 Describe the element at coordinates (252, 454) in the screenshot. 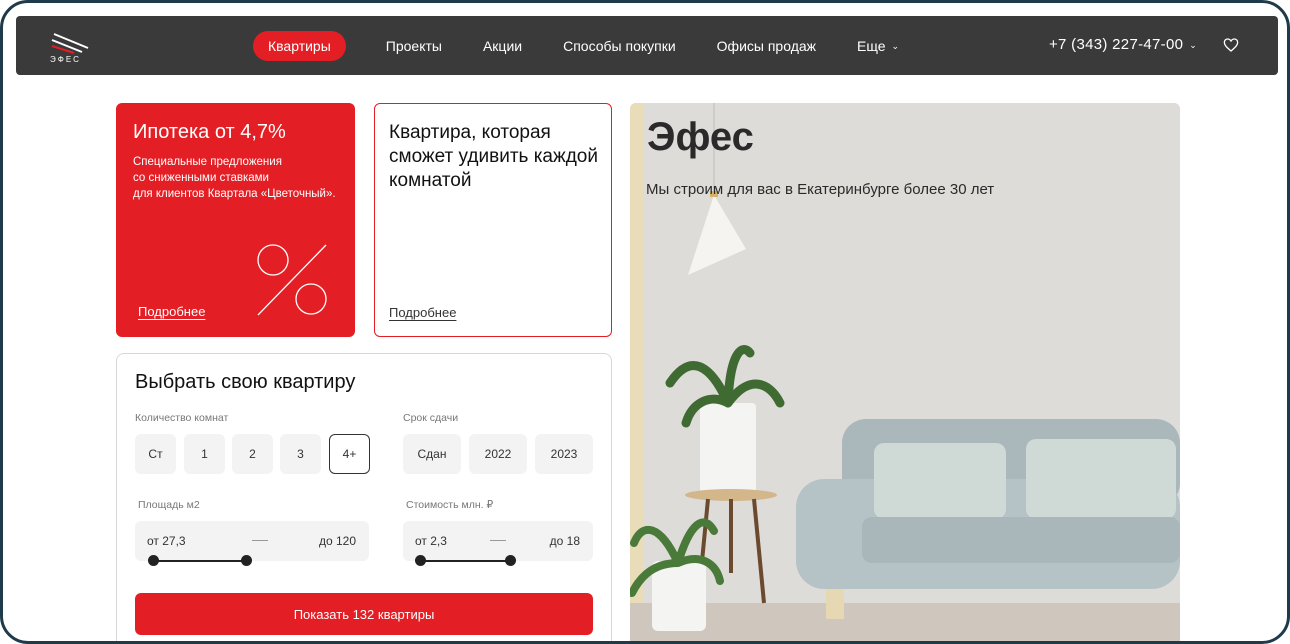

I see `rooms-option-2: 2` at that location.